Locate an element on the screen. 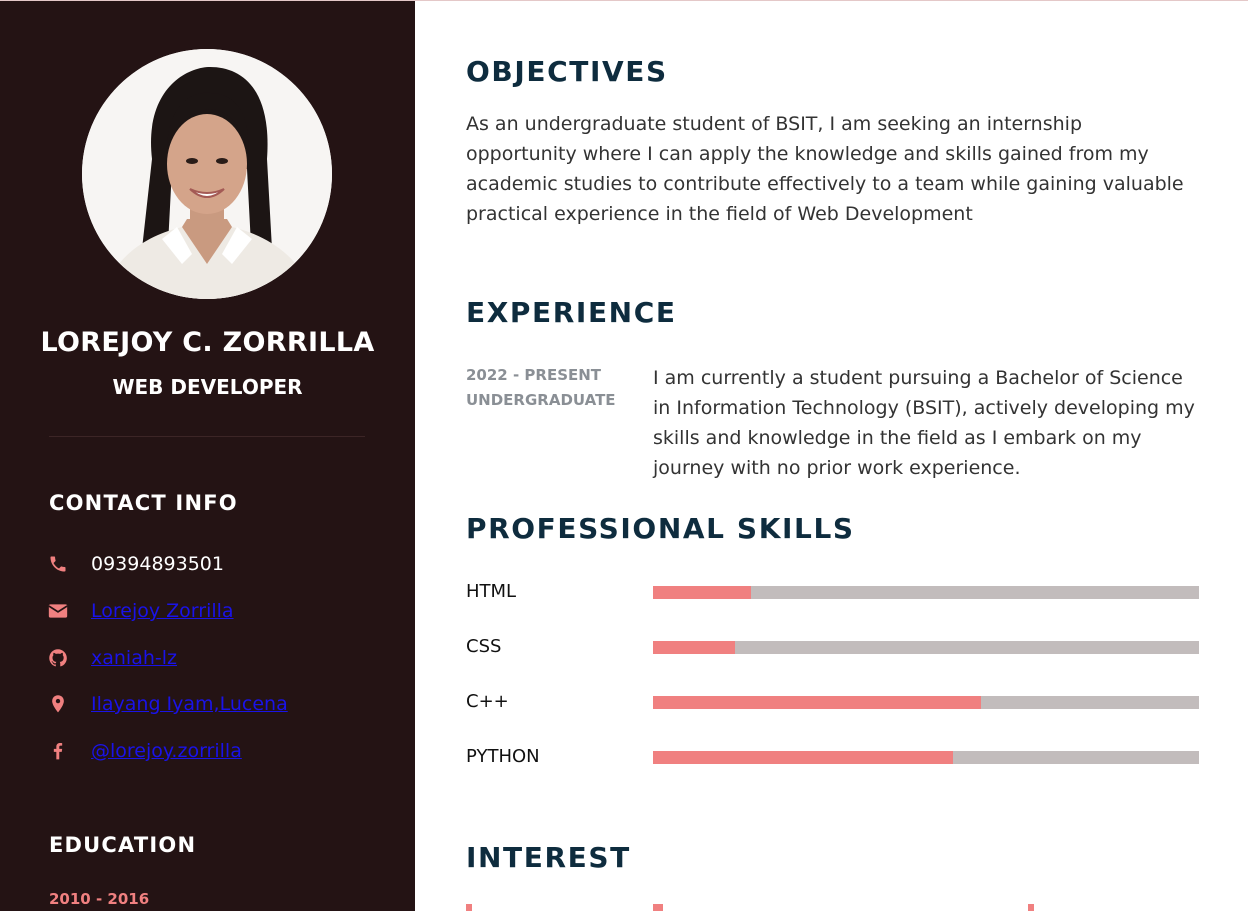 The image size is (1248, 911). objectives-heading: OBJECTIVES is located at coordinates (567, 71).